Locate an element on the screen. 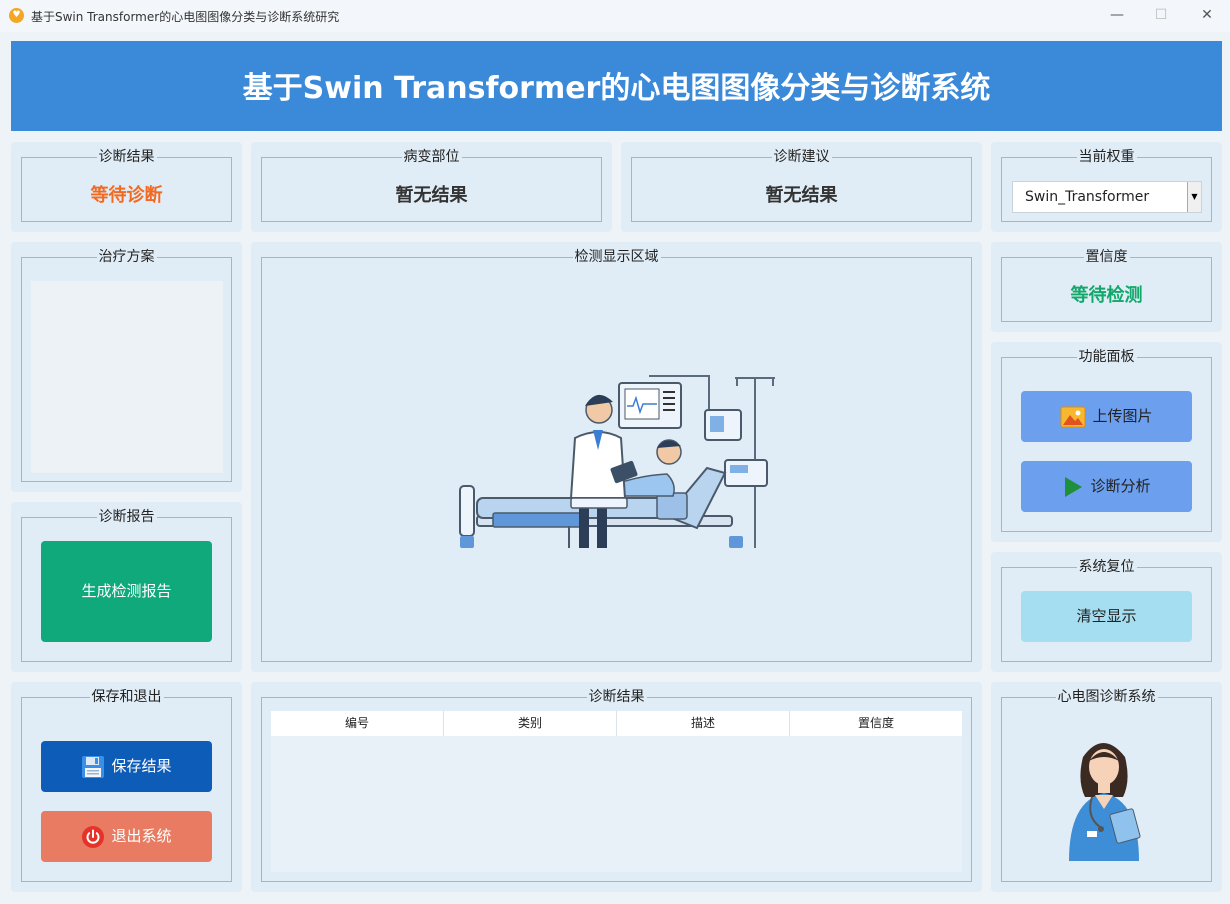 The height and width of the screenshot is (904, 1230). confidence-value: 等待检测 is located at coordinates (1106, 295).